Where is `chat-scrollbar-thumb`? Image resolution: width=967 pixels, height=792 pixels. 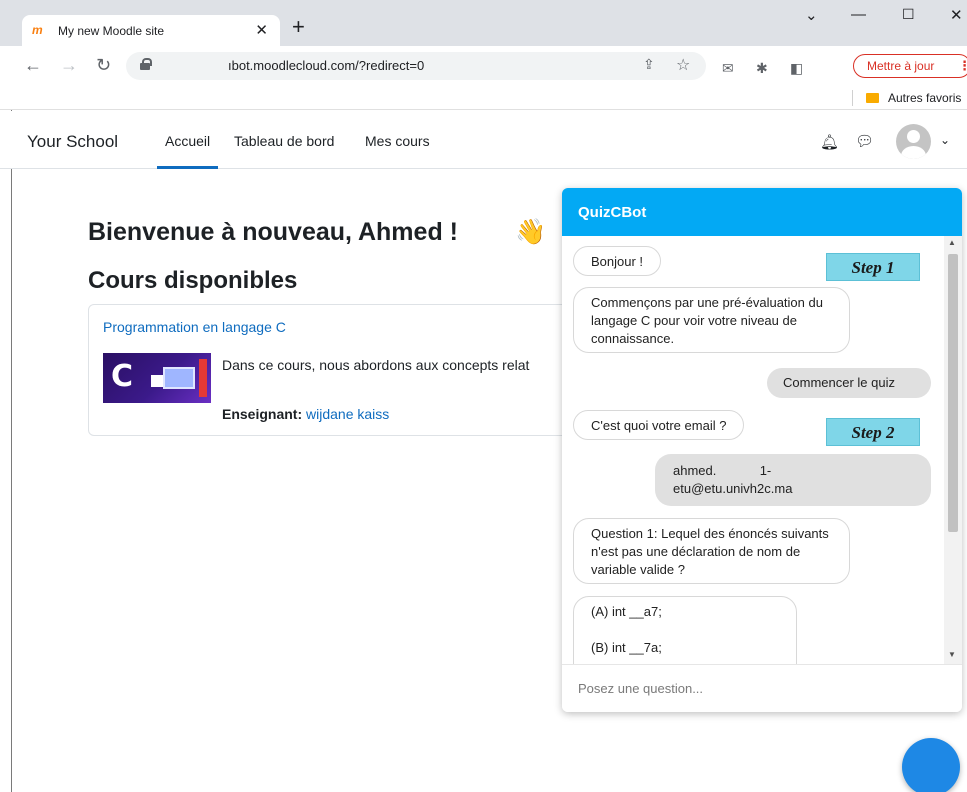 chat-scrollbar-thumb is located at coordinates (953, 393).